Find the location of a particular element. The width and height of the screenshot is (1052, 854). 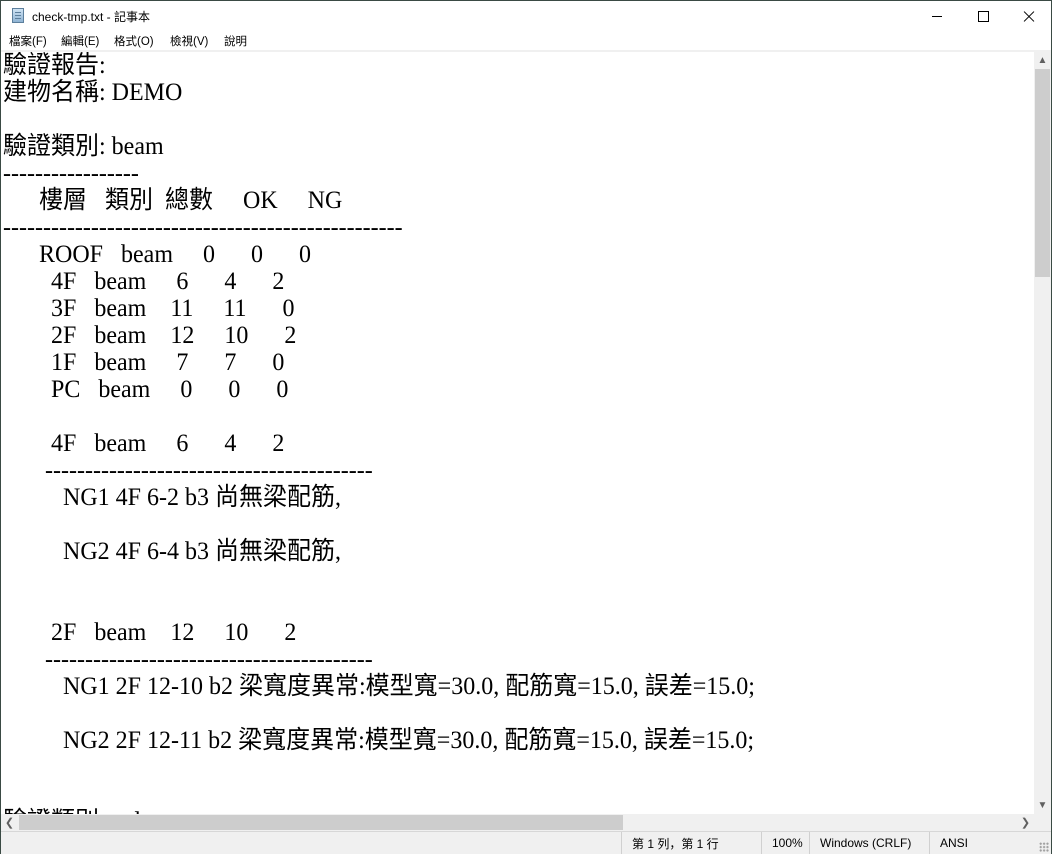

text-line: 建物名稱: DEMO is located at coordinates (93, 92).